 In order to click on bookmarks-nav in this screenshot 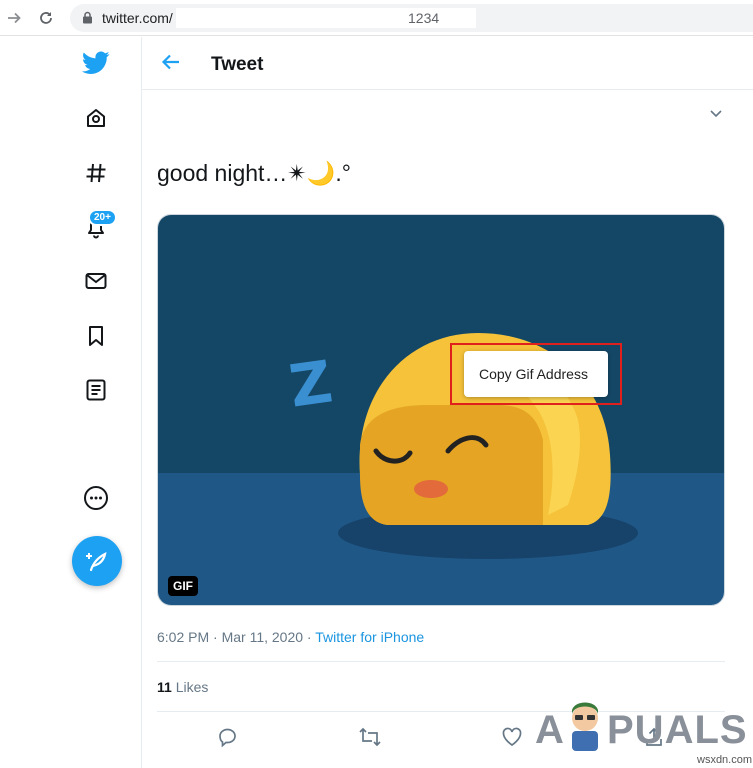, I will do `click(96, 336)`.